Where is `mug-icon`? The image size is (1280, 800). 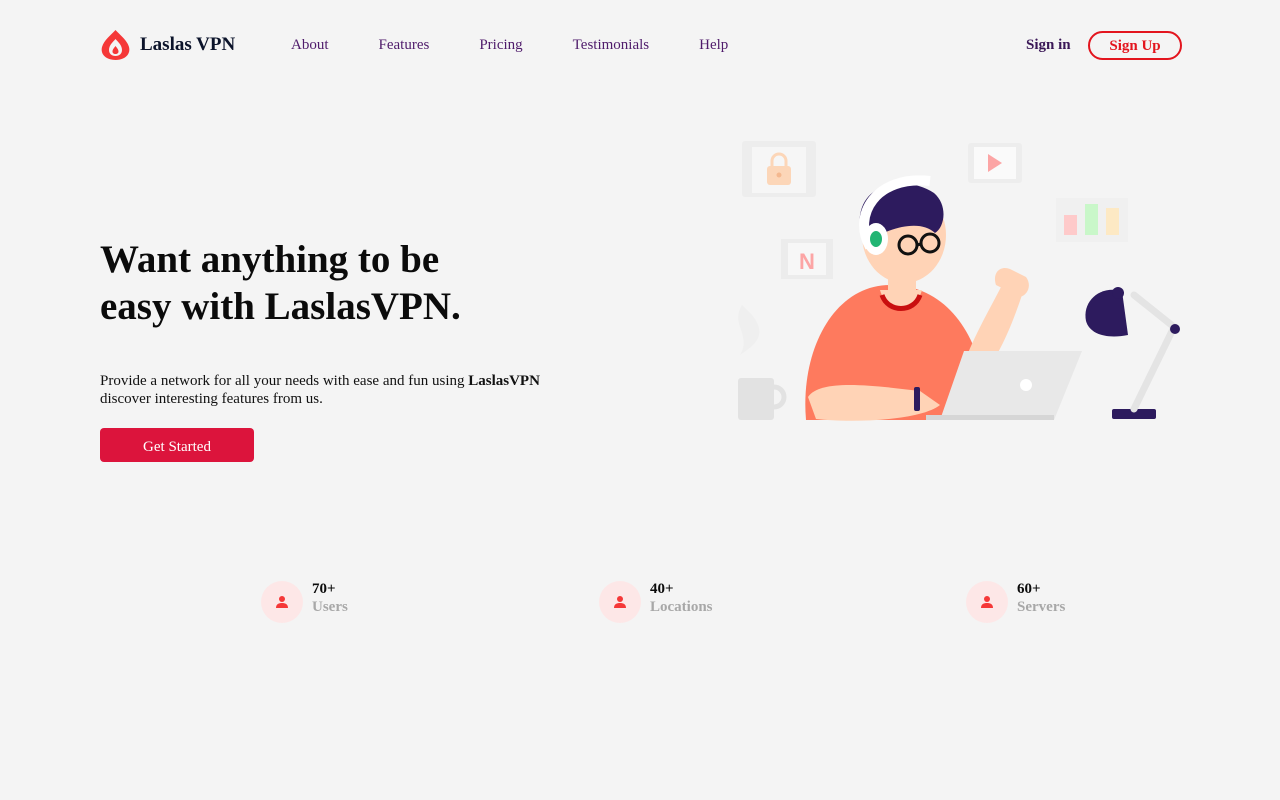 mug-icon is located at coordinates (762, 399).